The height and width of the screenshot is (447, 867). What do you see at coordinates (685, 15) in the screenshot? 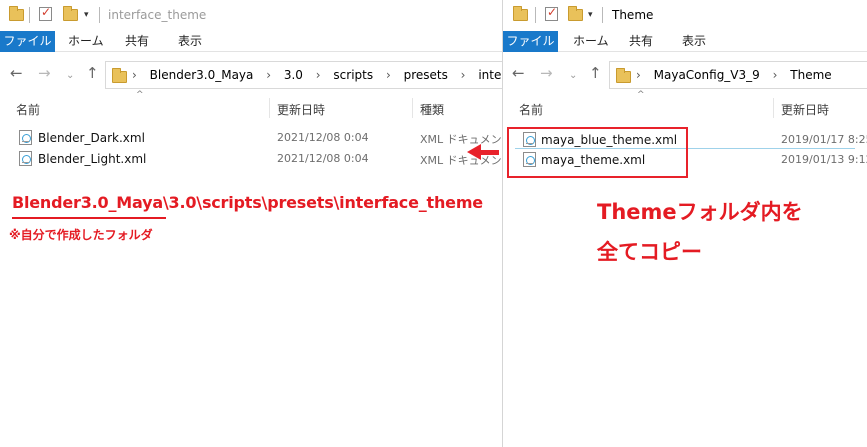
I see `title-bar: ▾ Theme` at bounding box center [685, 15].